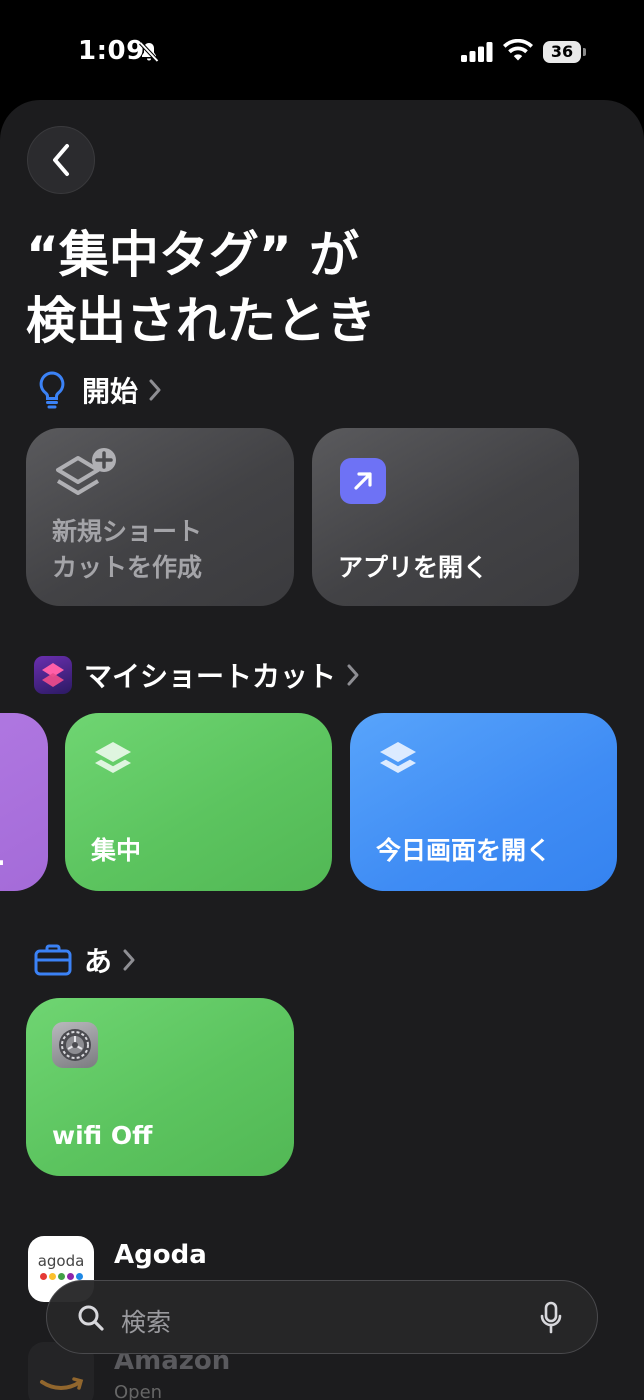 This screenshot has width=644, height=1400. What do you see at coordinates (321, 288) in the screenshot?
I see `page-title: “集中タグ” が 検出されたとき` at bounding box center [321, 288].